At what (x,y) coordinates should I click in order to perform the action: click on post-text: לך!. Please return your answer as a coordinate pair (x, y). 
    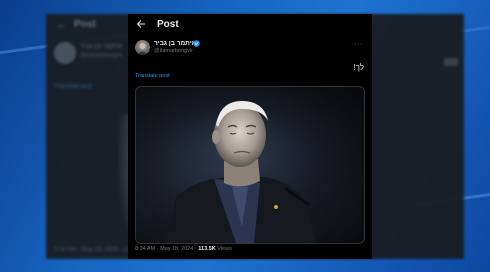
    Looking at the image, I should click on (358, 67).